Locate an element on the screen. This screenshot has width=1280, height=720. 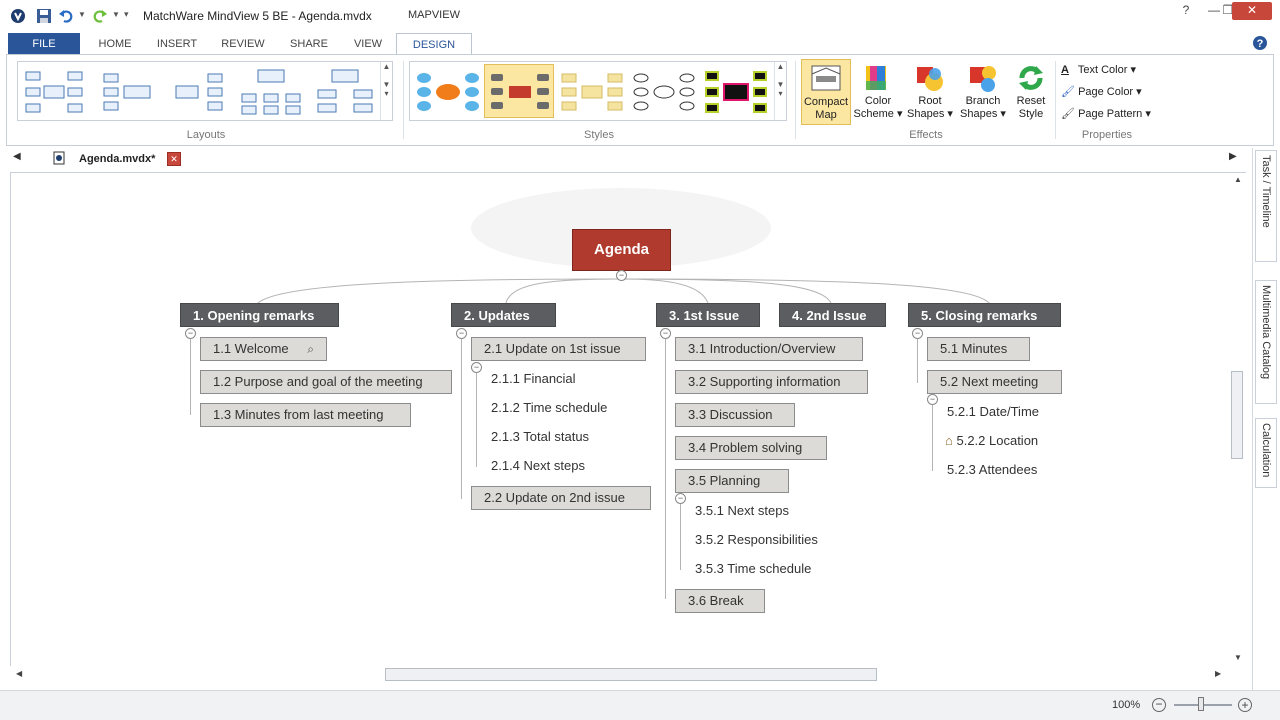
undo-dropdown-icon: ▼ is located at coordinates (82, 14).